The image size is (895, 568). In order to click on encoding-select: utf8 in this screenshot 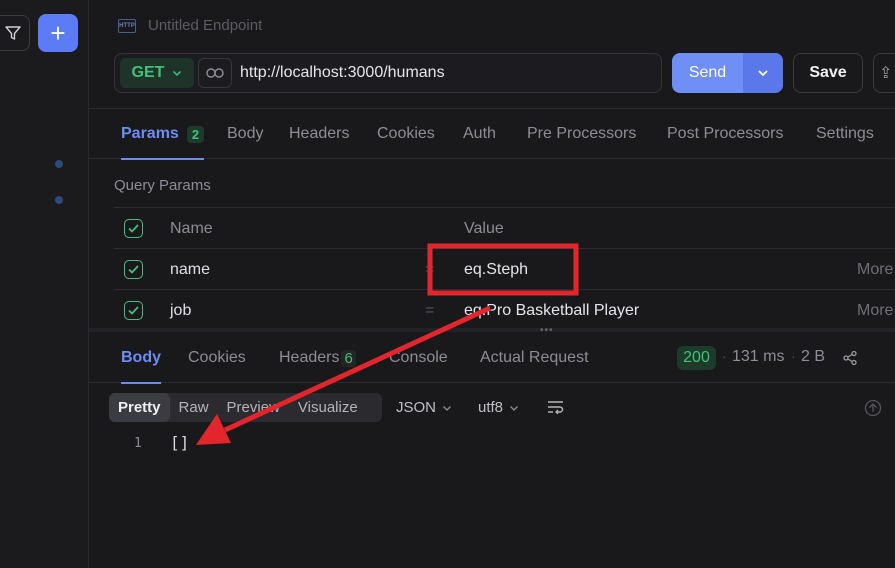, I will do `click(498, 407)`.